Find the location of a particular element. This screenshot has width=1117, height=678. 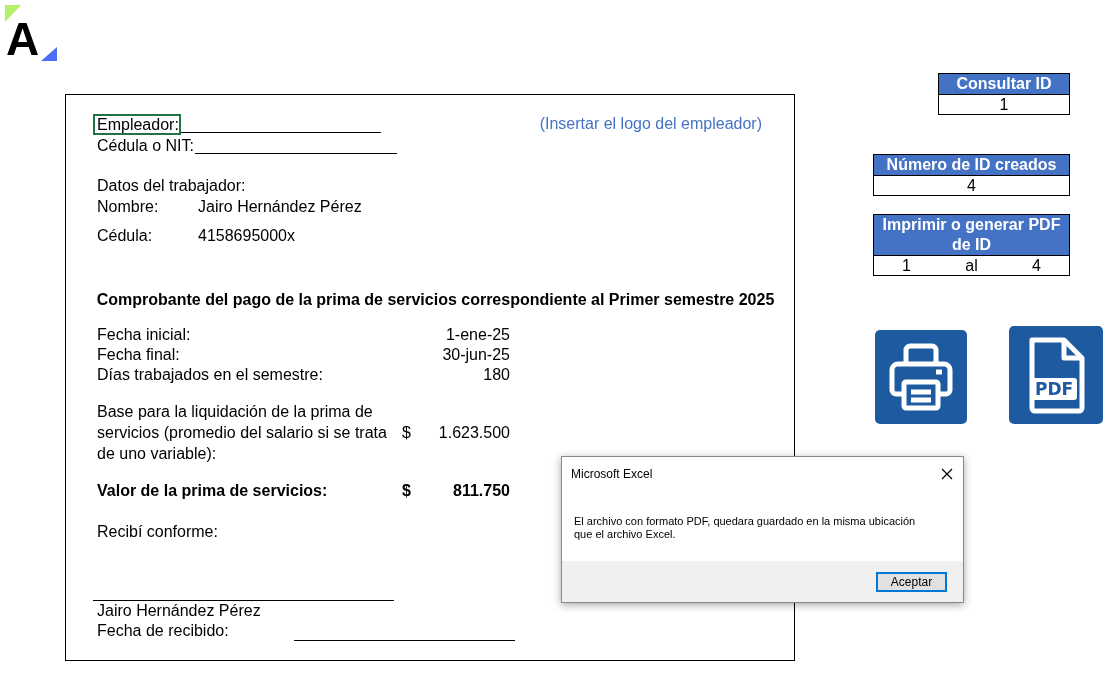

logo-letter: A is located at coordinates (23, 39).